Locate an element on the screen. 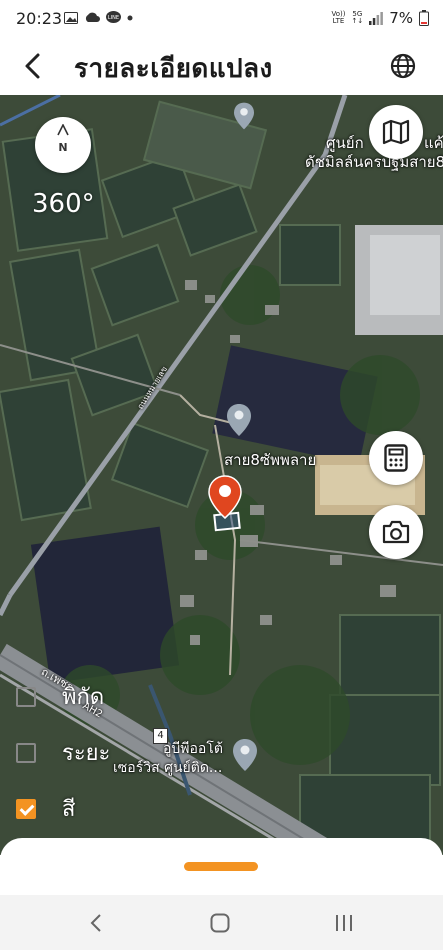  nav-recents-icon is located at coordinates (344, 923).